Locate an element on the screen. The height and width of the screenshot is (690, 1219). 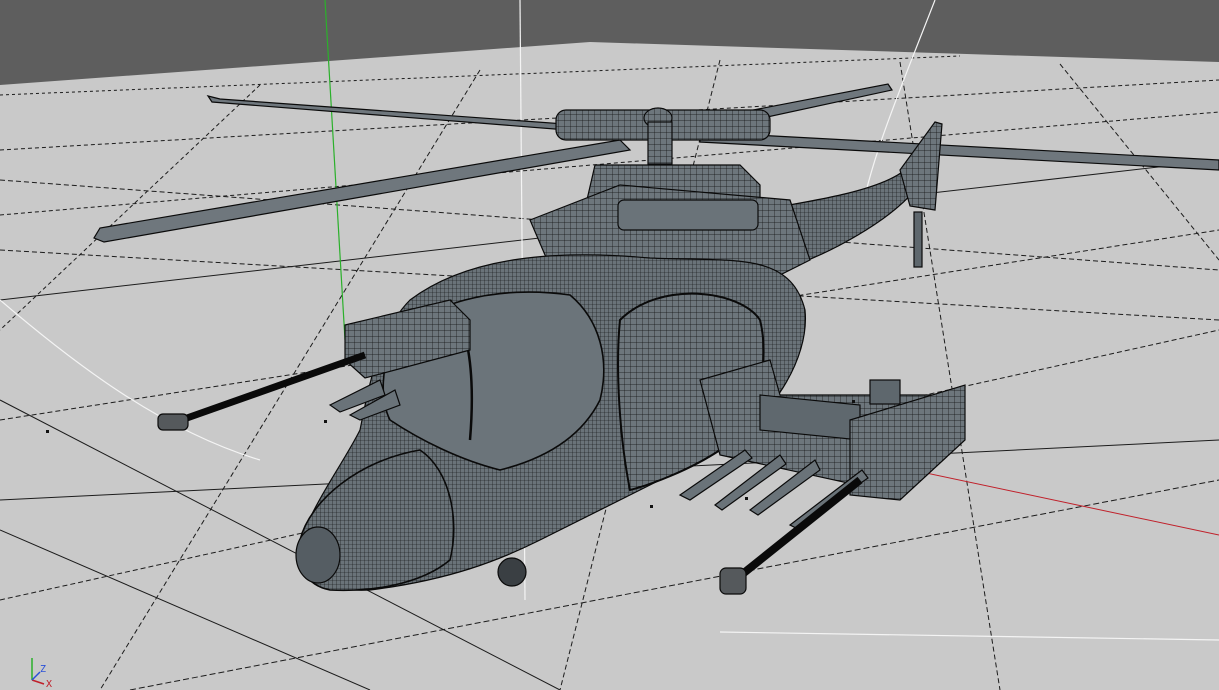
landing-wheel is located at coordinates (512, 572).